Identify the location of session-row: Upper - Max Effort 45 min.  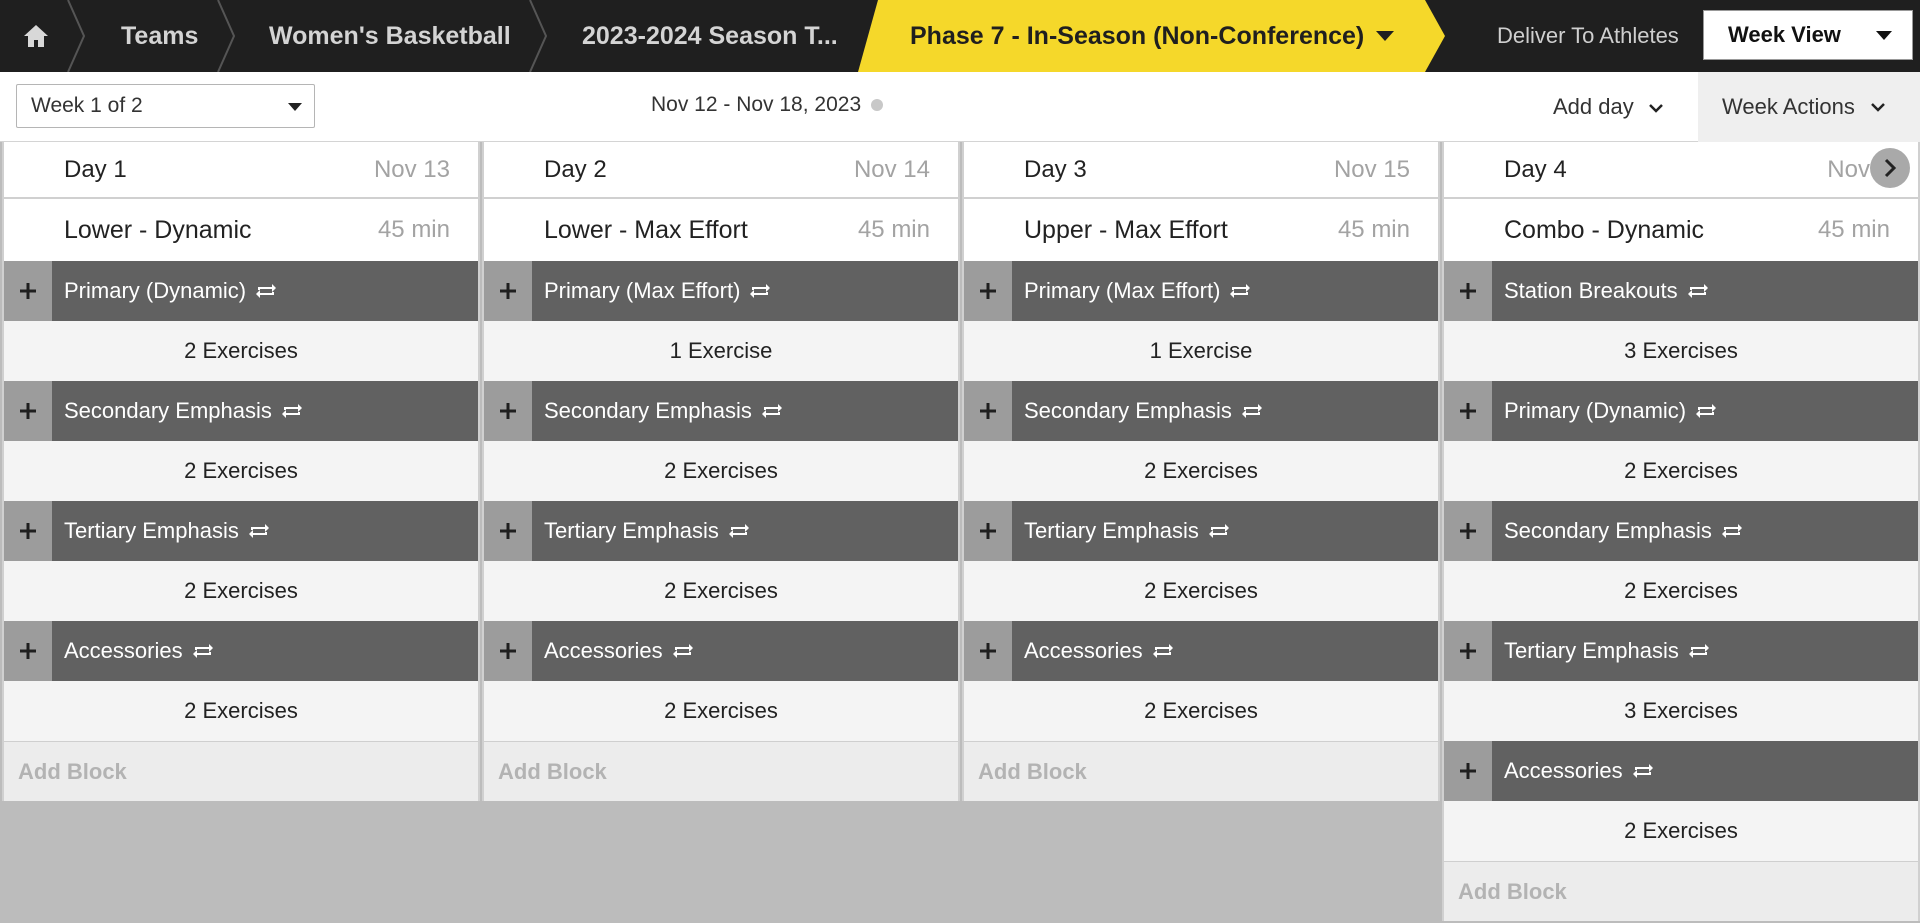
(1201, 230).